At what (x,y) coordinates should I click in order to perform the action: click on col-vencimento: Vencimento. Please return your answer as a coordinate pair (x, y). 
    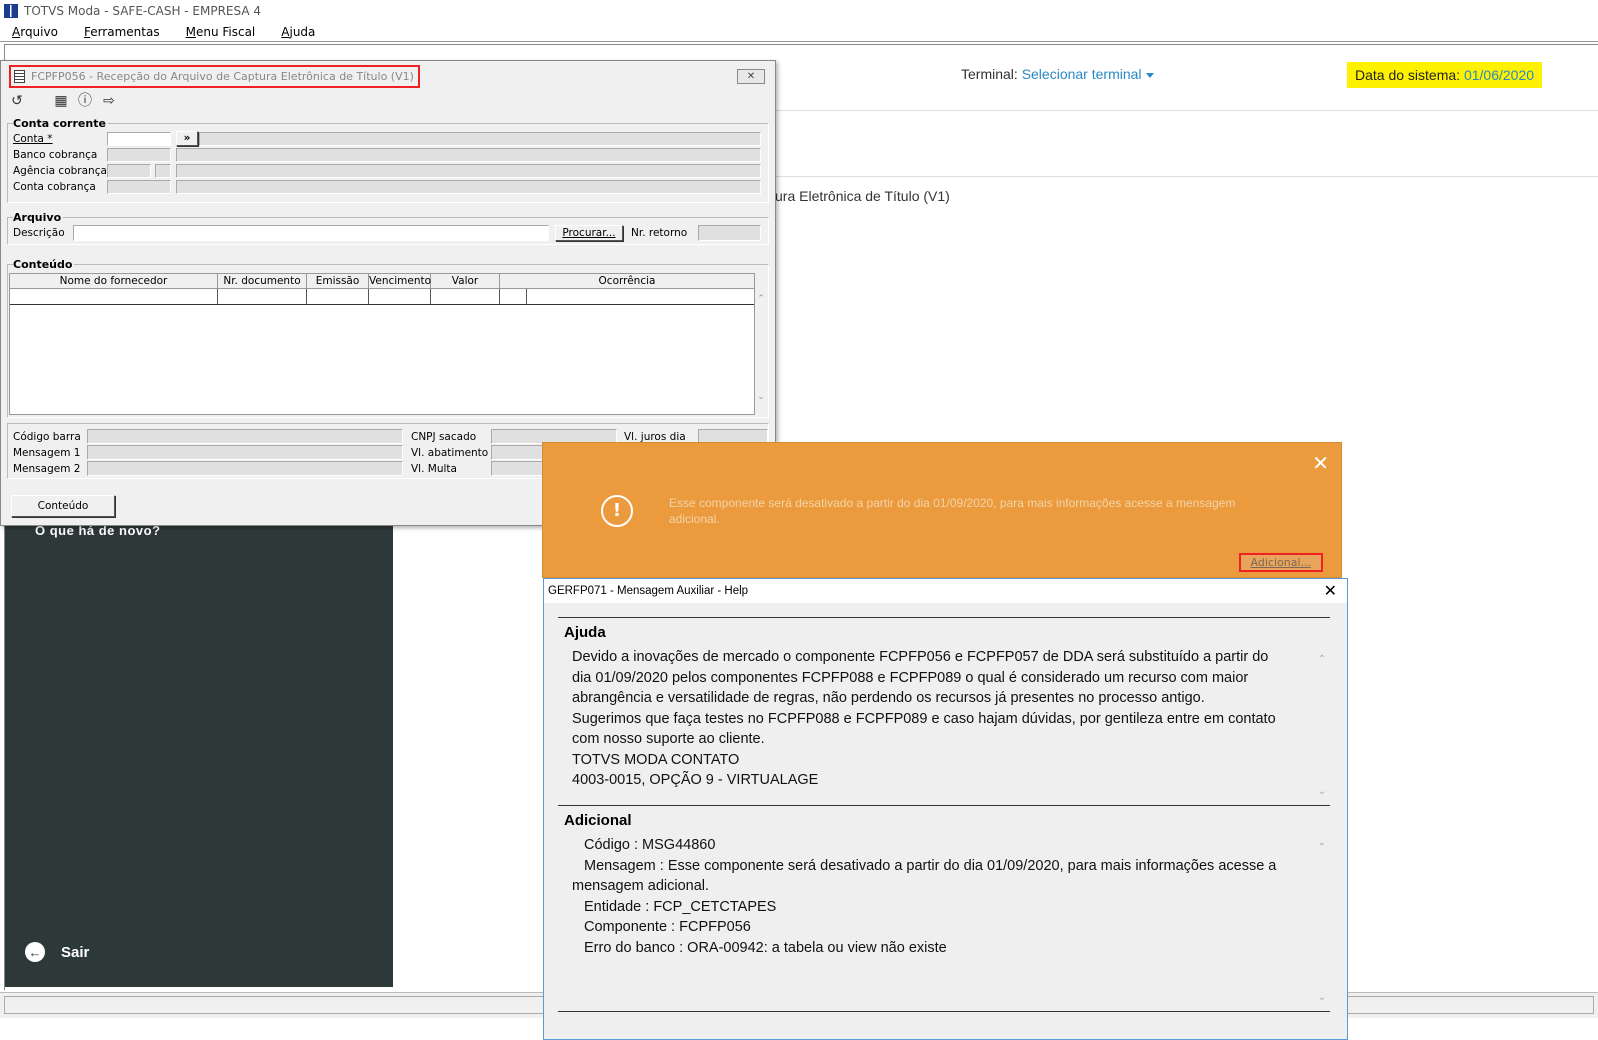
    Looking at the image, I should click on (400, 281).